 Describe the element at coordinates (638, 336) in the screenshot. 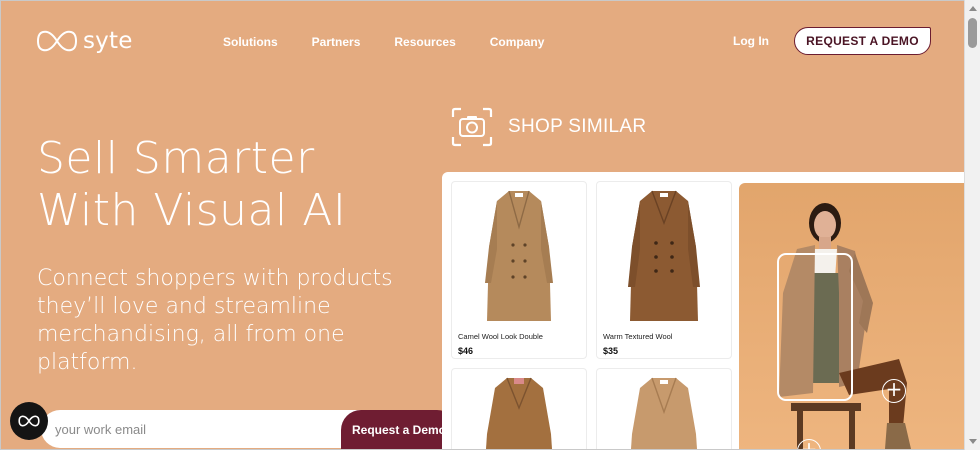

I see `product-name: Warm Textured Wool` at that location.